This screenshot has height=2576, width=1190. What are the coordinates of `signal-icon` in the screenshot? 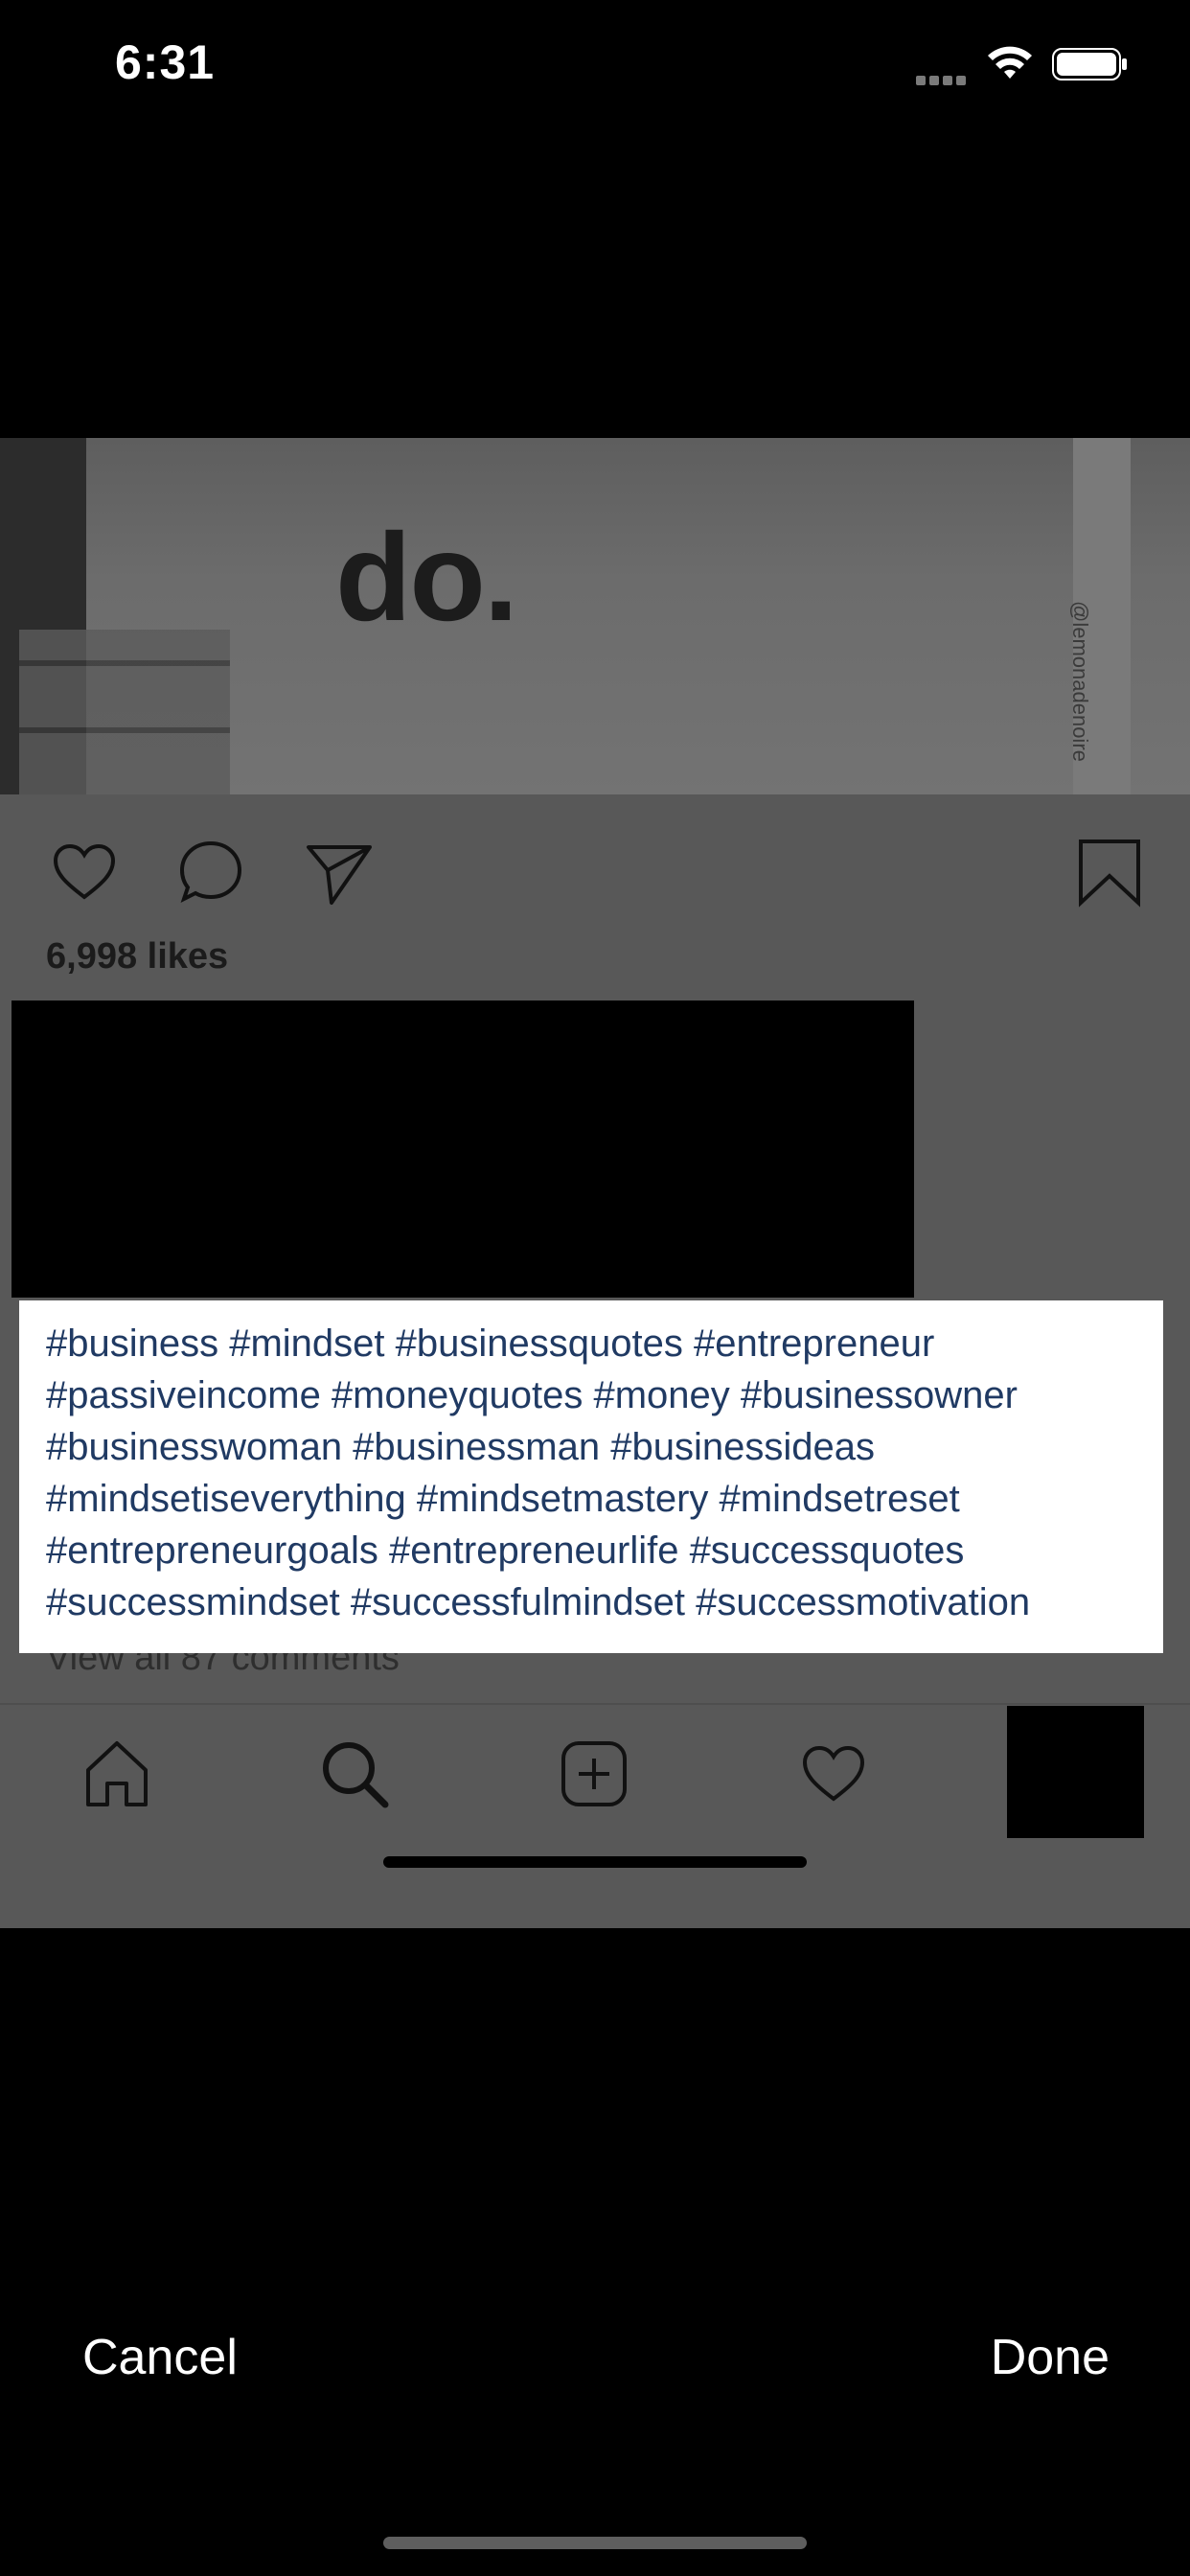 It's located at (945, 79).